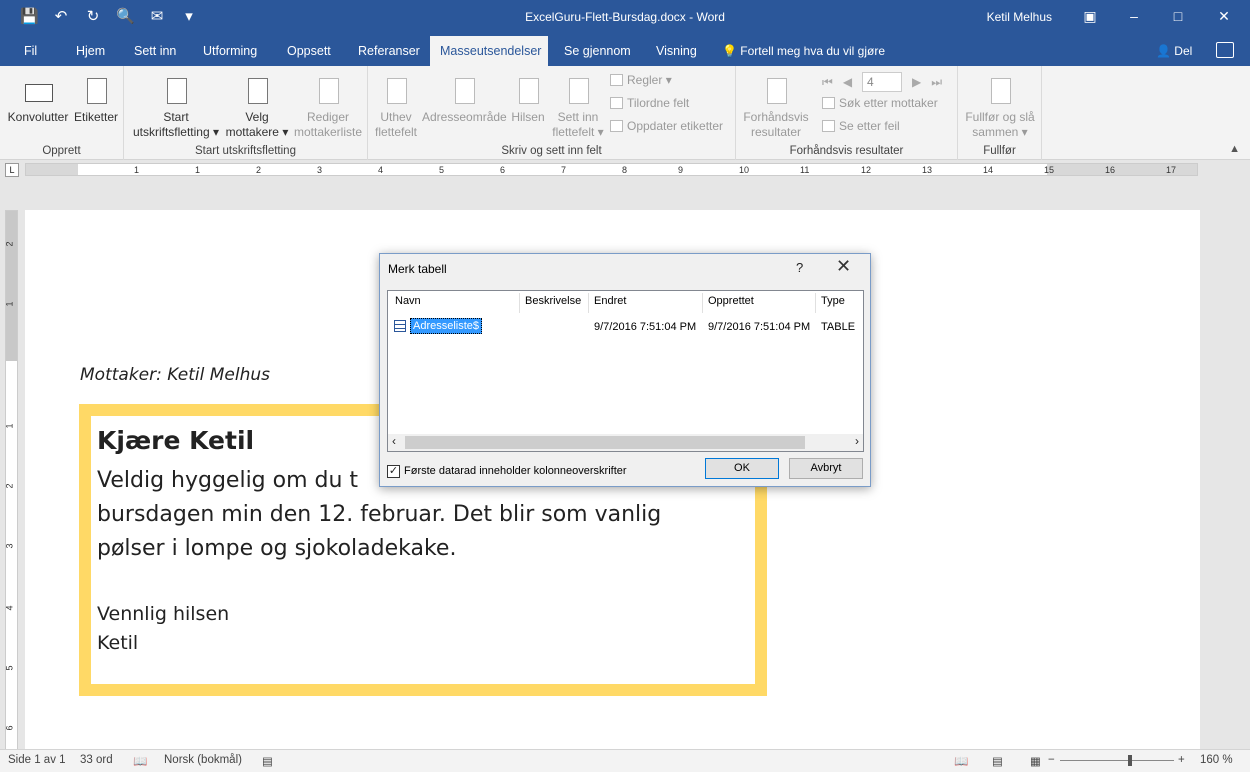 The width and height of the screenshot is (1250, 772). I want to click on web-layout-icon: ▦, so click(1035, 761).